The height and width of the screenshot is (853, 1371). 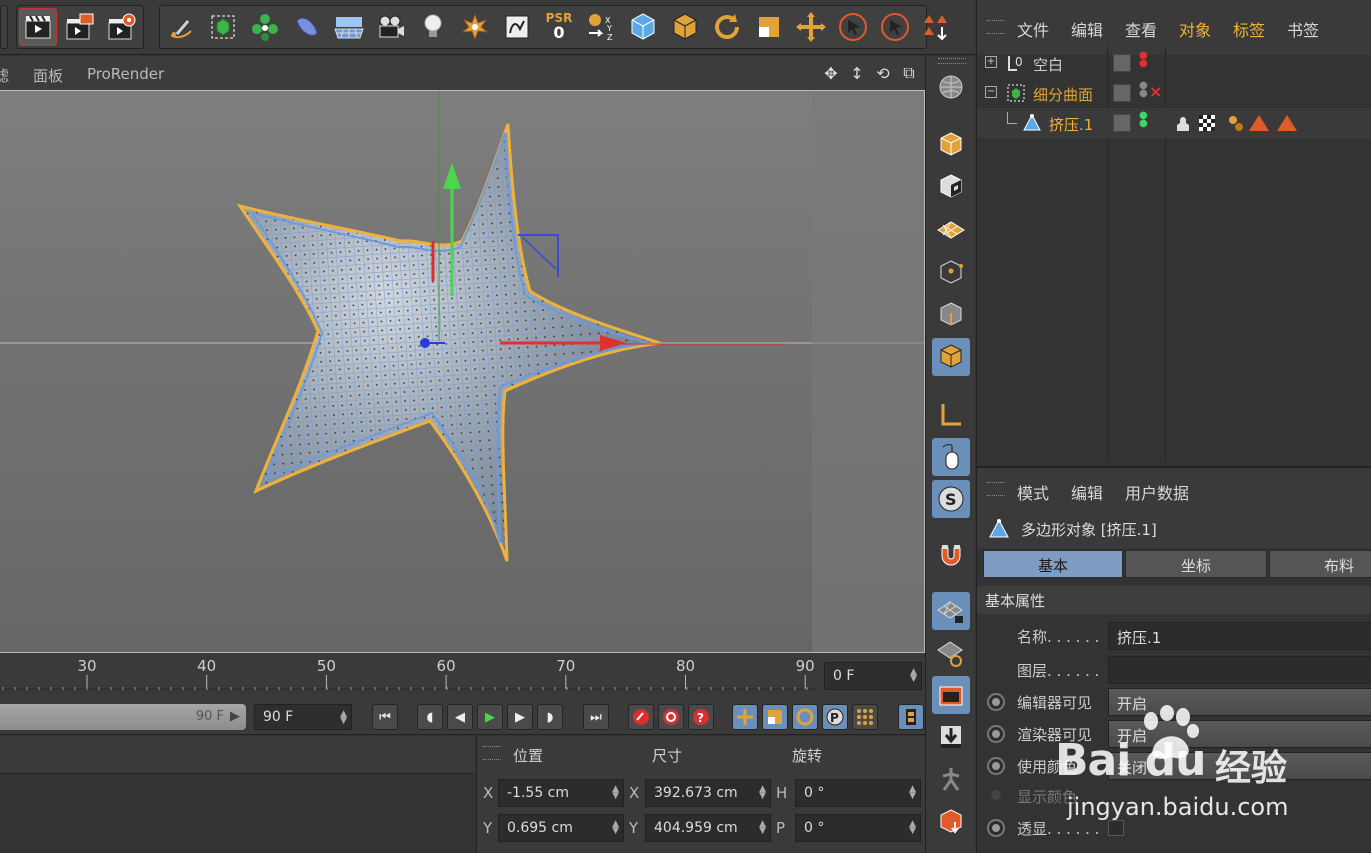 I want to click on position-y-field: 0.695 cm ▲ ▼, so click(x=561, y=828).